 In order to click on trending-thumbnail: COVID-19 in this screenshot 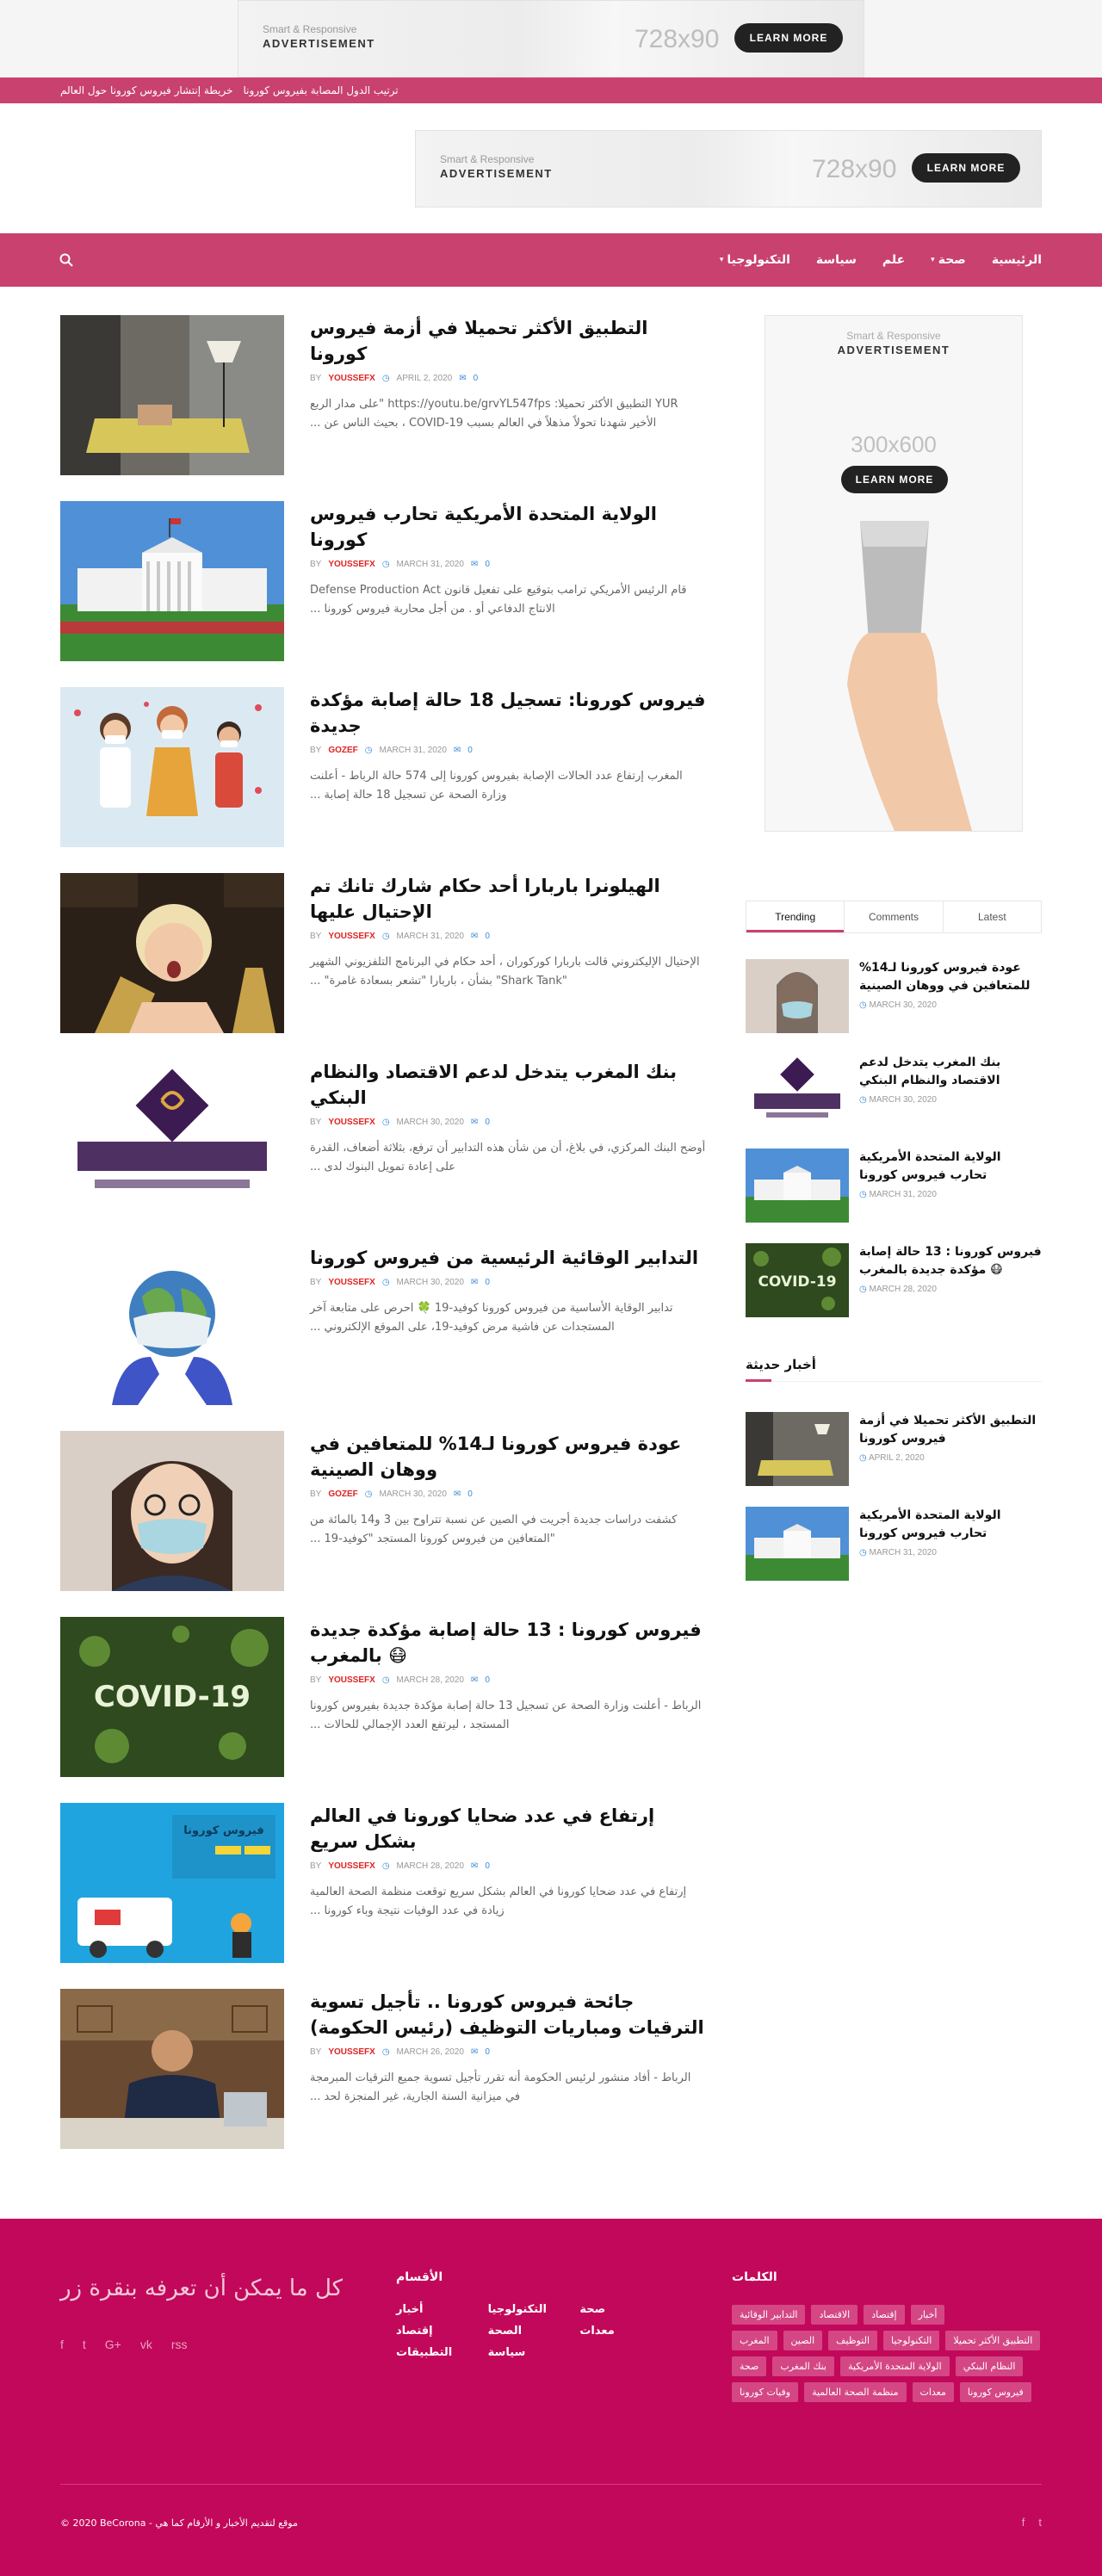, I will do `click(798, 1280)`.